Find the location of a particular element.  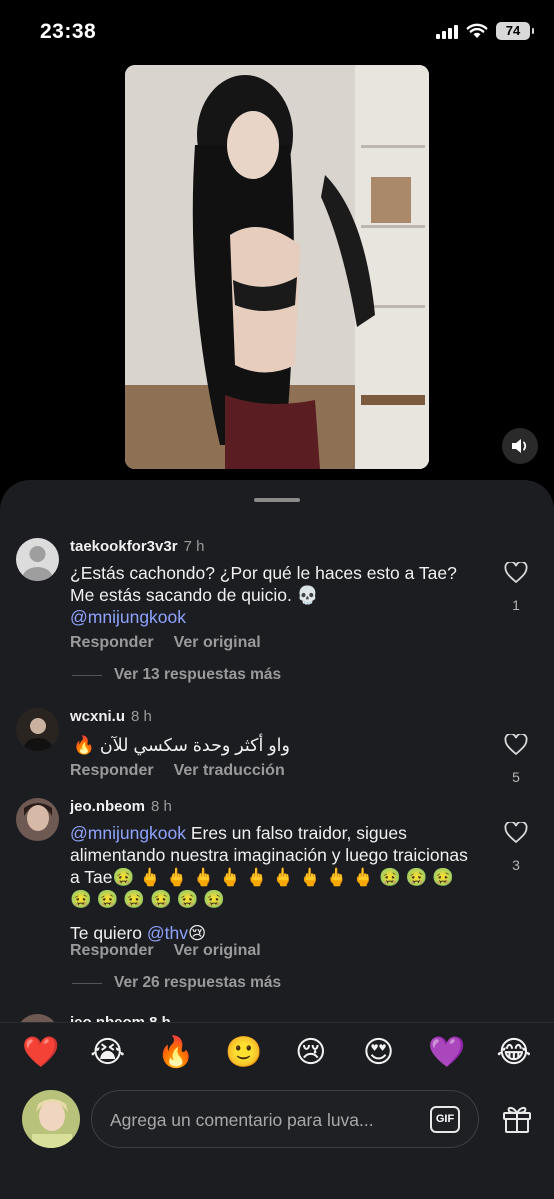

like-count: 1 is located at coordinates (516, 605).